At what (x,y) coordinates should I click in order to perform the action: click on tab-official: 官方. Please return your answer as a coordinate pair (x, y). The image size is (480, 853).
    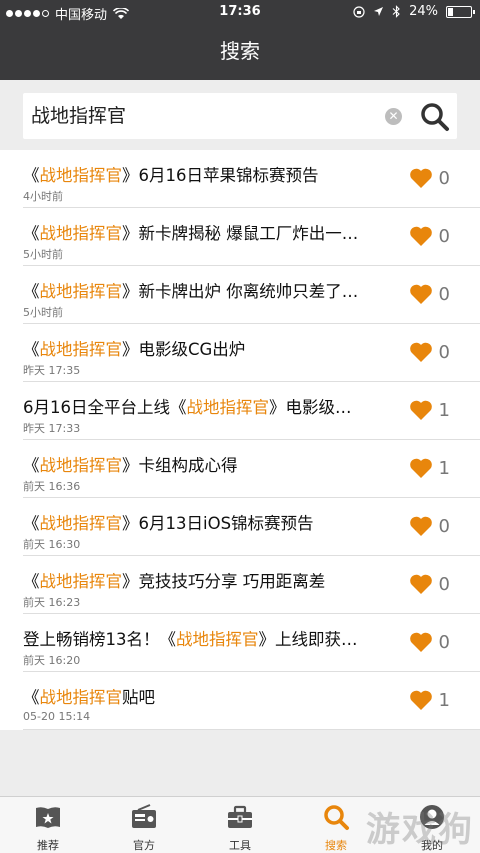
    Looking at the image, I should click on (144, 825).